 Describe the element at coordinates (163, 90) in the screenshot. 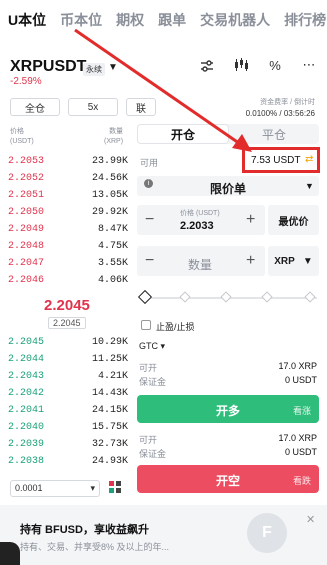

I see `annotation-arrow` at that location.